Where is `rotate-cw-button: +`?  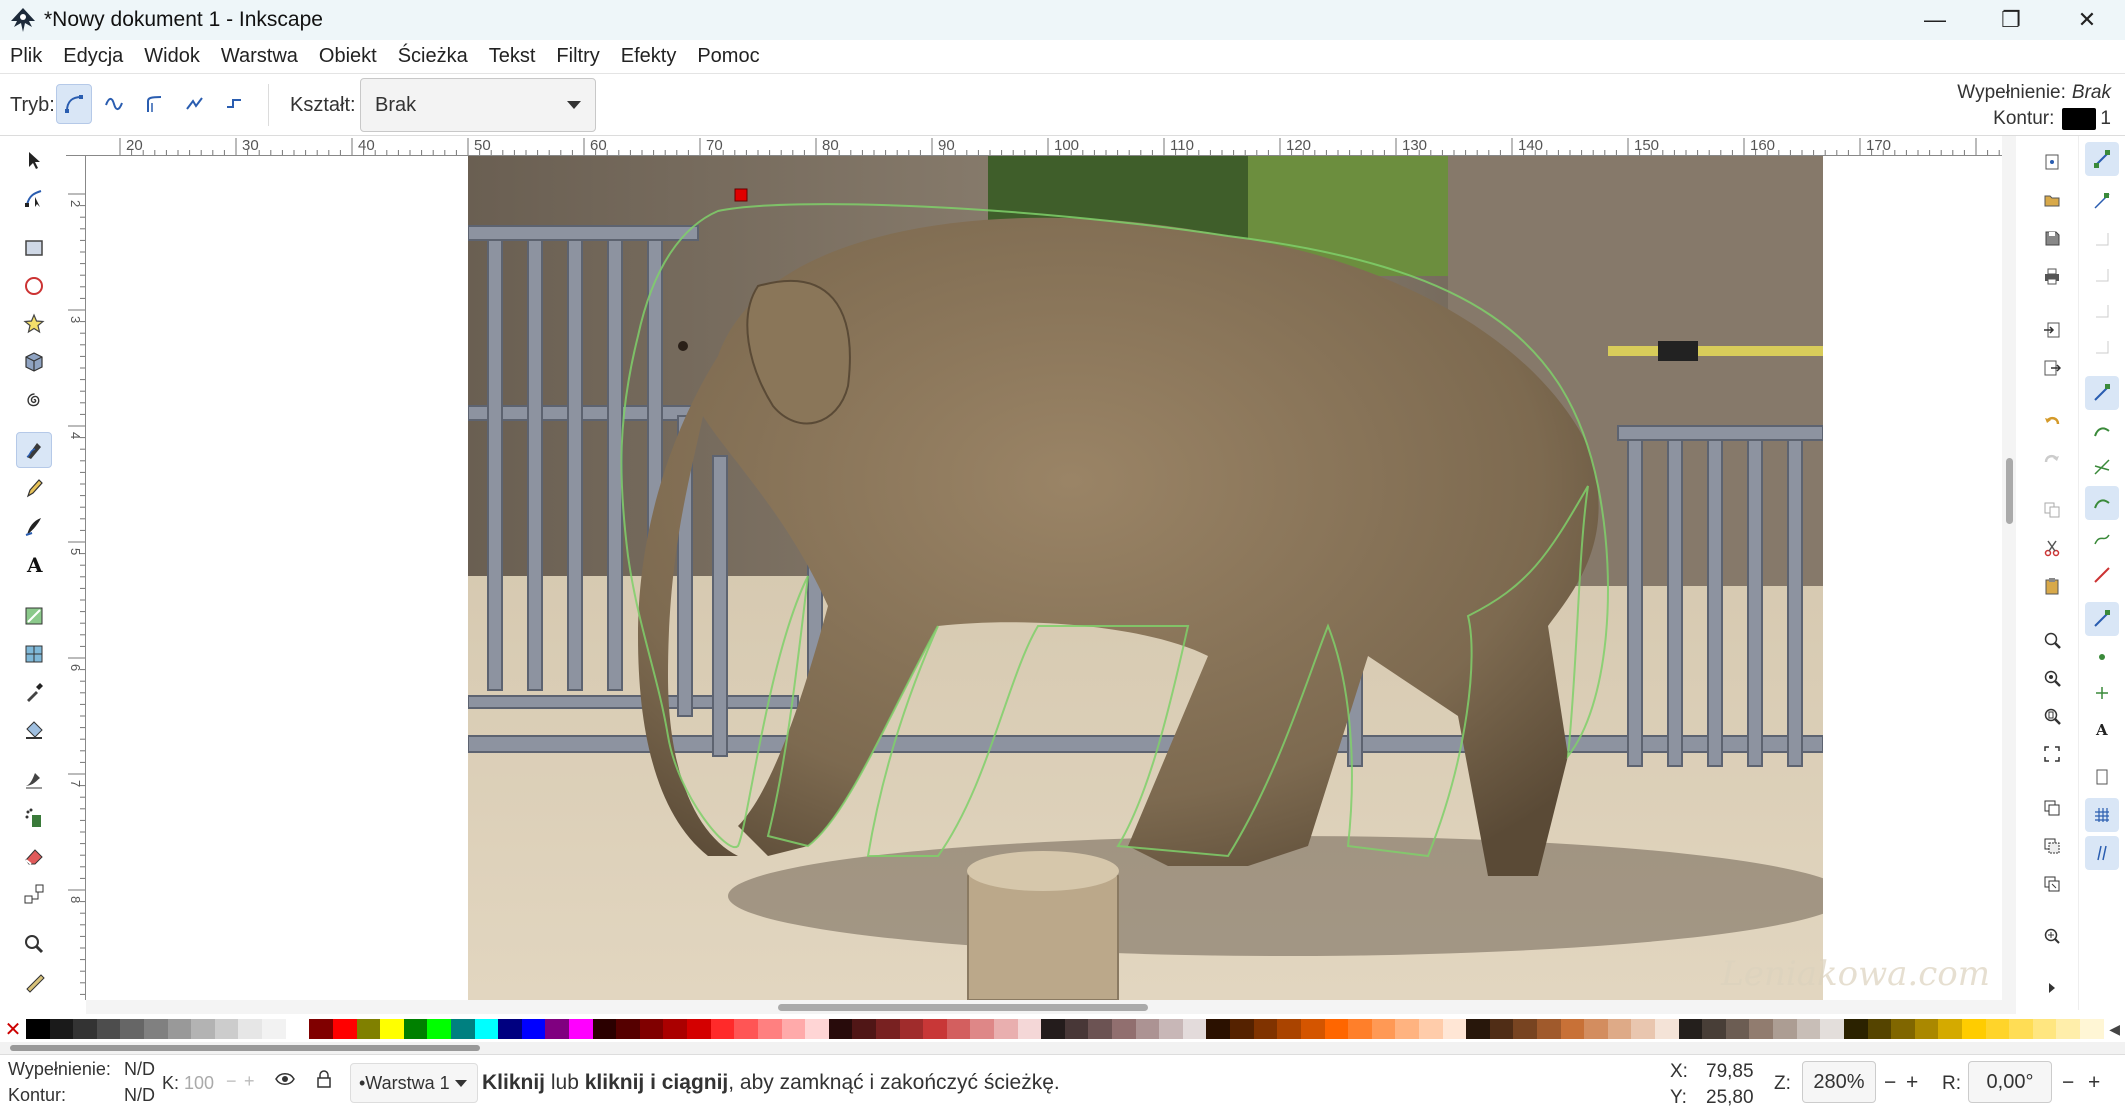
rotate-cw-button: + is located at coordinates (2094, 1083).